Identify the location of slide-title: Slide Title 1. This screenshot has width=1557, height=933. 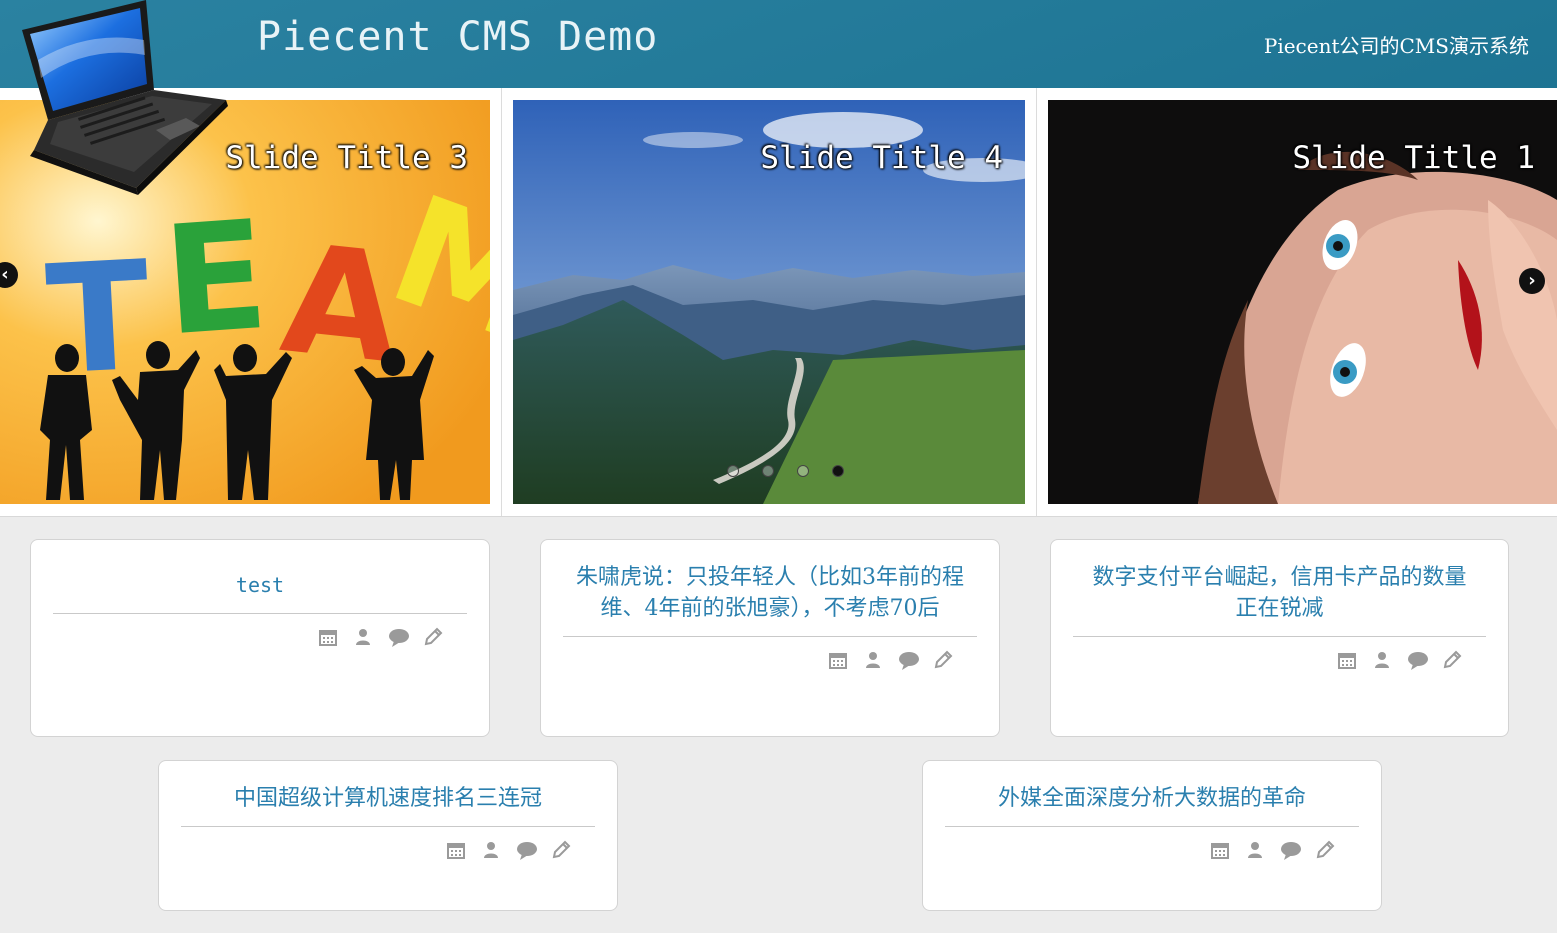
(1413, 158).